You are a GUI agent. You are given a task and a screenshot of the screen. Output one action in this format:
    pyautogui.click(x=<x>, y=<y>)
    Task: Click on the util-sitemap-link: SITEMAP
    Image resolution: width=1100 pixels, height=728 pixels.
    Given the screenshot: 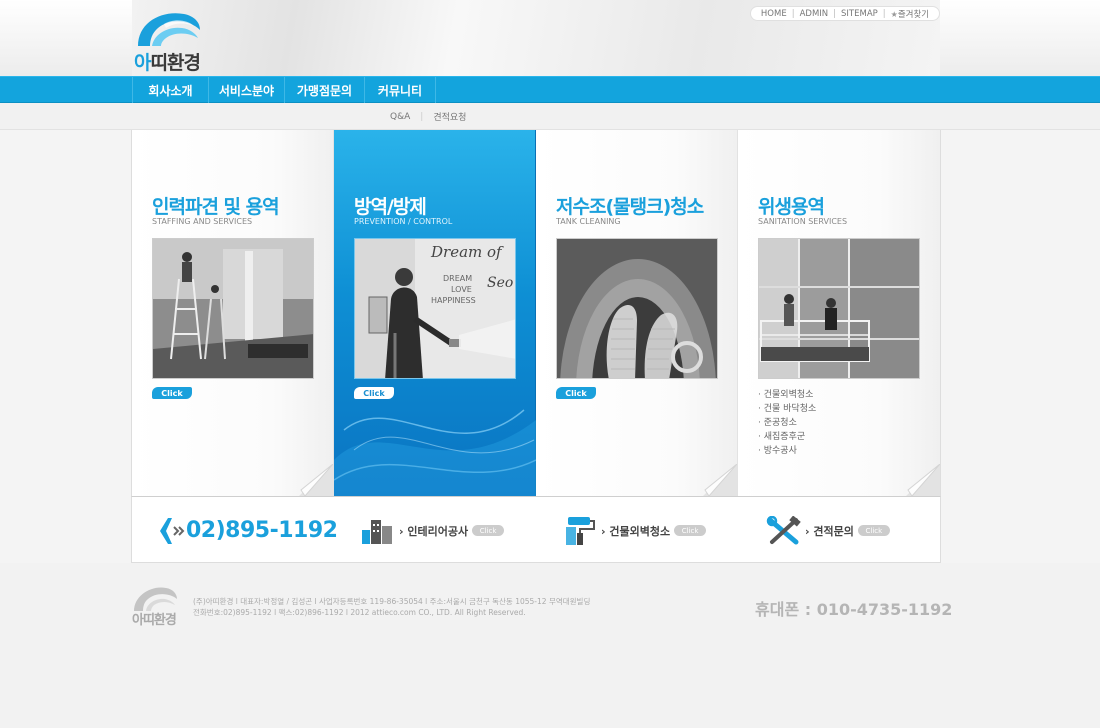 What is the action you would take?
    pyautogui.click(x=859, y=14)
    